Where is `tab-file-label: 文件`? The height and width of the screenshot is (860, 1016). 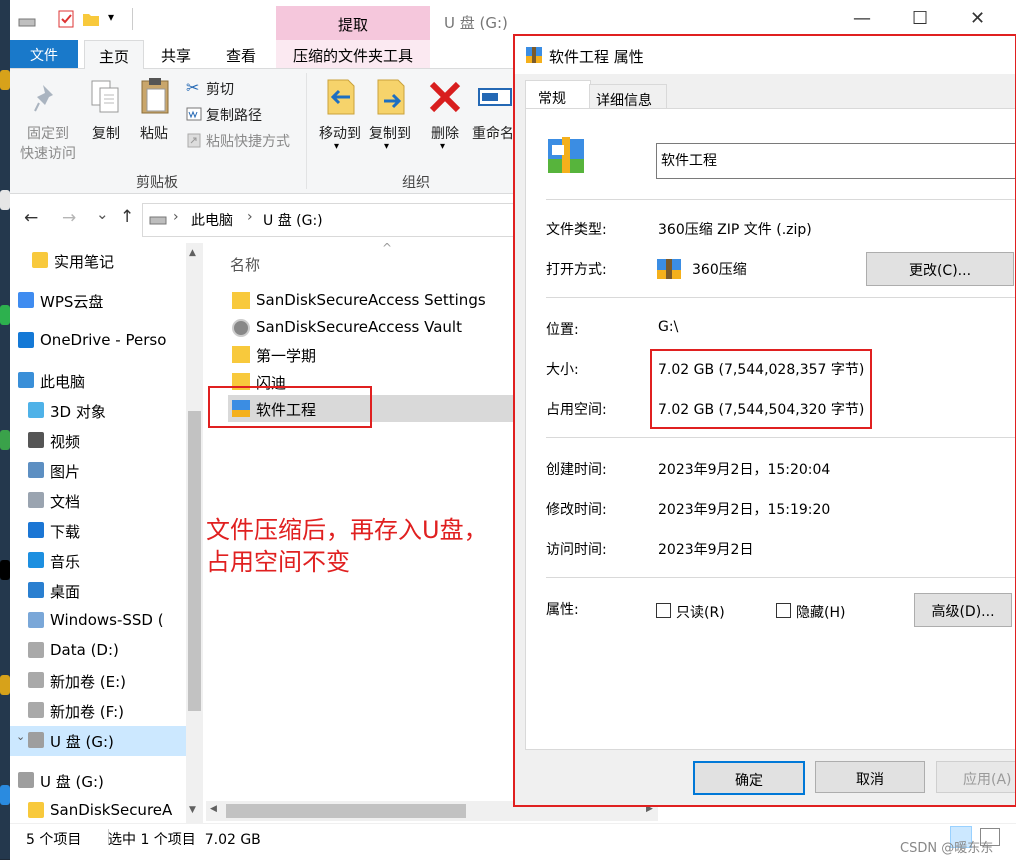
tab-file-label: 文件 is located at coordinates (44, 56).